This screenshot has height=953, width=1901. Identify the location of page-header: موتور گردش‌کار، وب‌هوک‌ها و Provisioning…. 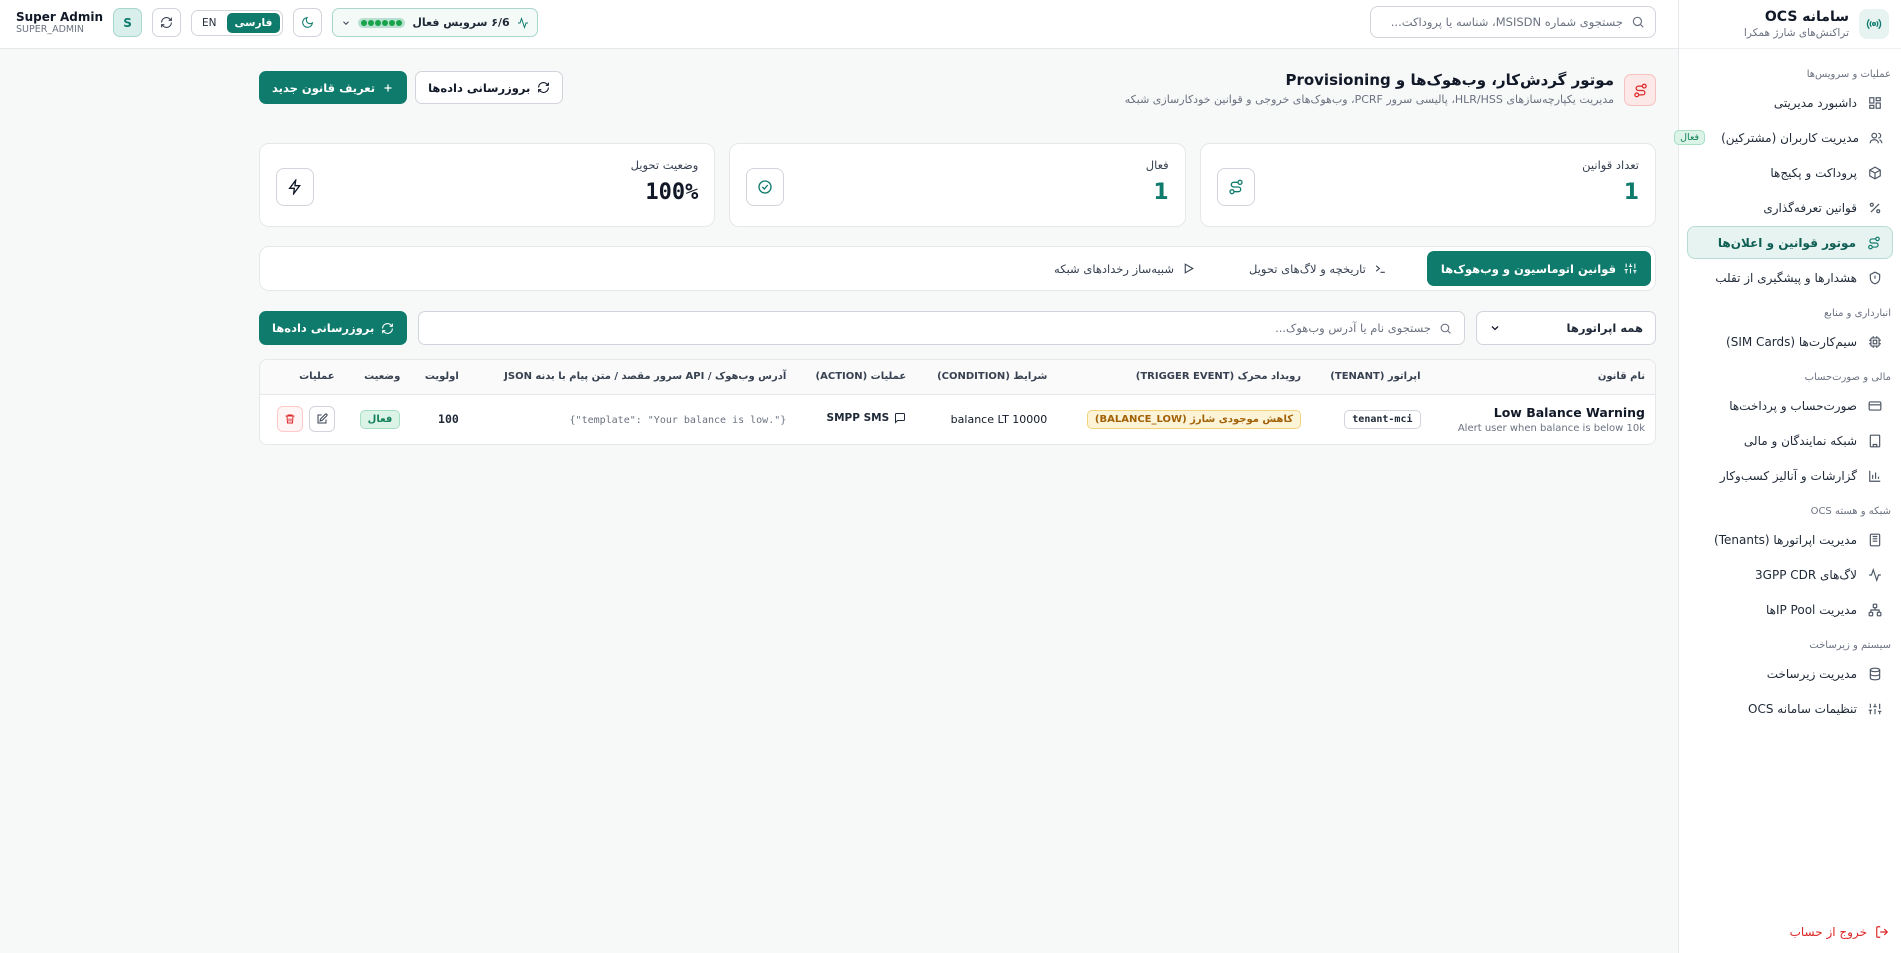
(957, 91).